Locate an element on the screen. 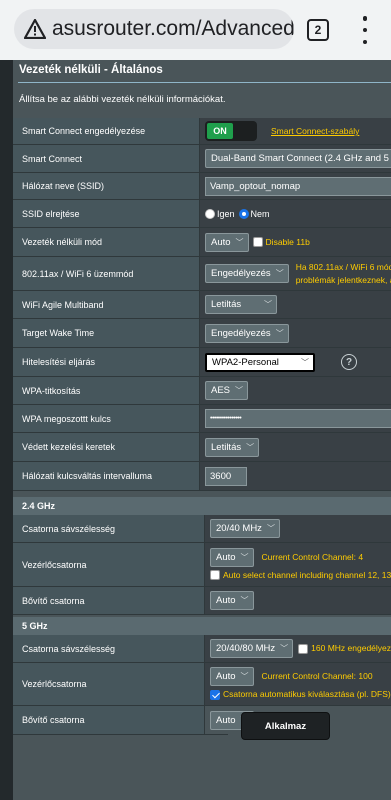 Image resolution: width=391 pixels, height=800 pixels. hide-ssid-no-label: Nem is located at coordinates (260, 213).